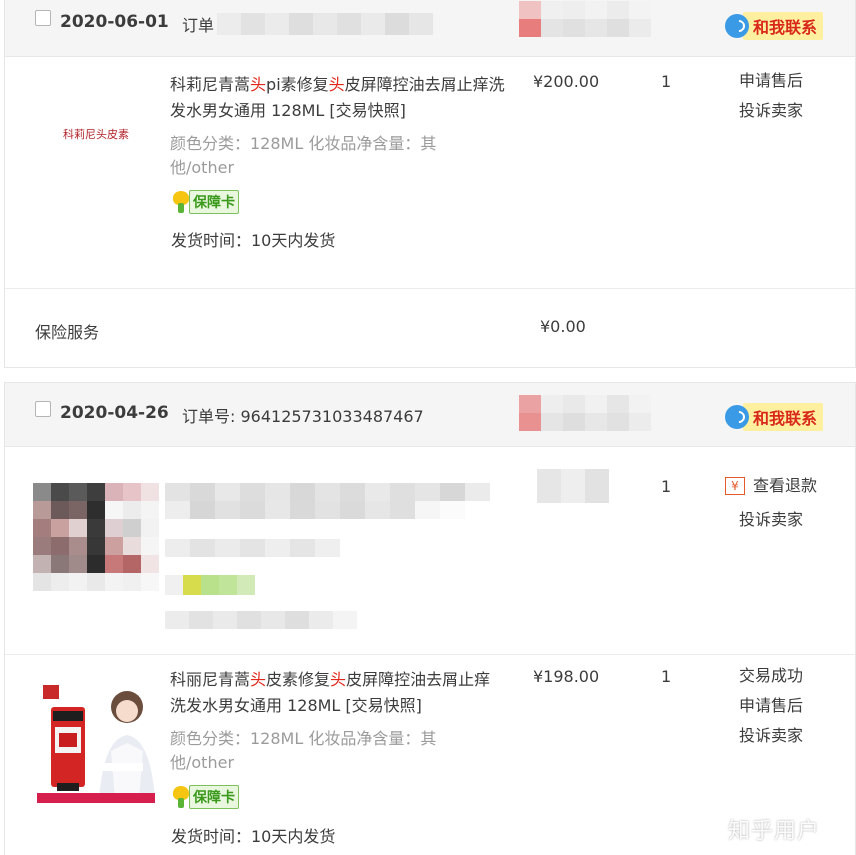 The width and height of the screenshot is (856, 855). What do you see at coordinates (566, 81) in the screenshot?
I see `item-price: ¥200.00` at bounding box center [566, 81].